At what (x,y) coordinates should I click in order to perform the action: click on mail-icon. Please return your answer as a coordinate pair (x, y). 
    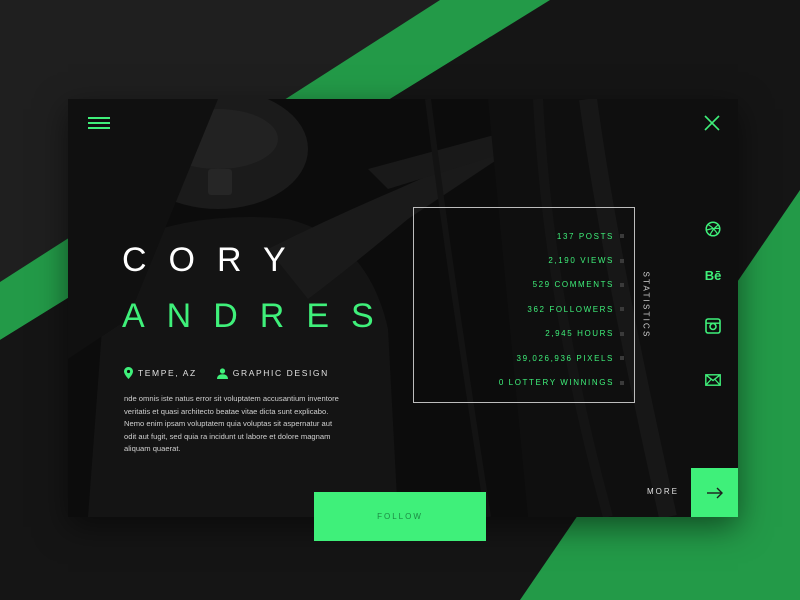
    Looking at the image, I should click on (713, 380).